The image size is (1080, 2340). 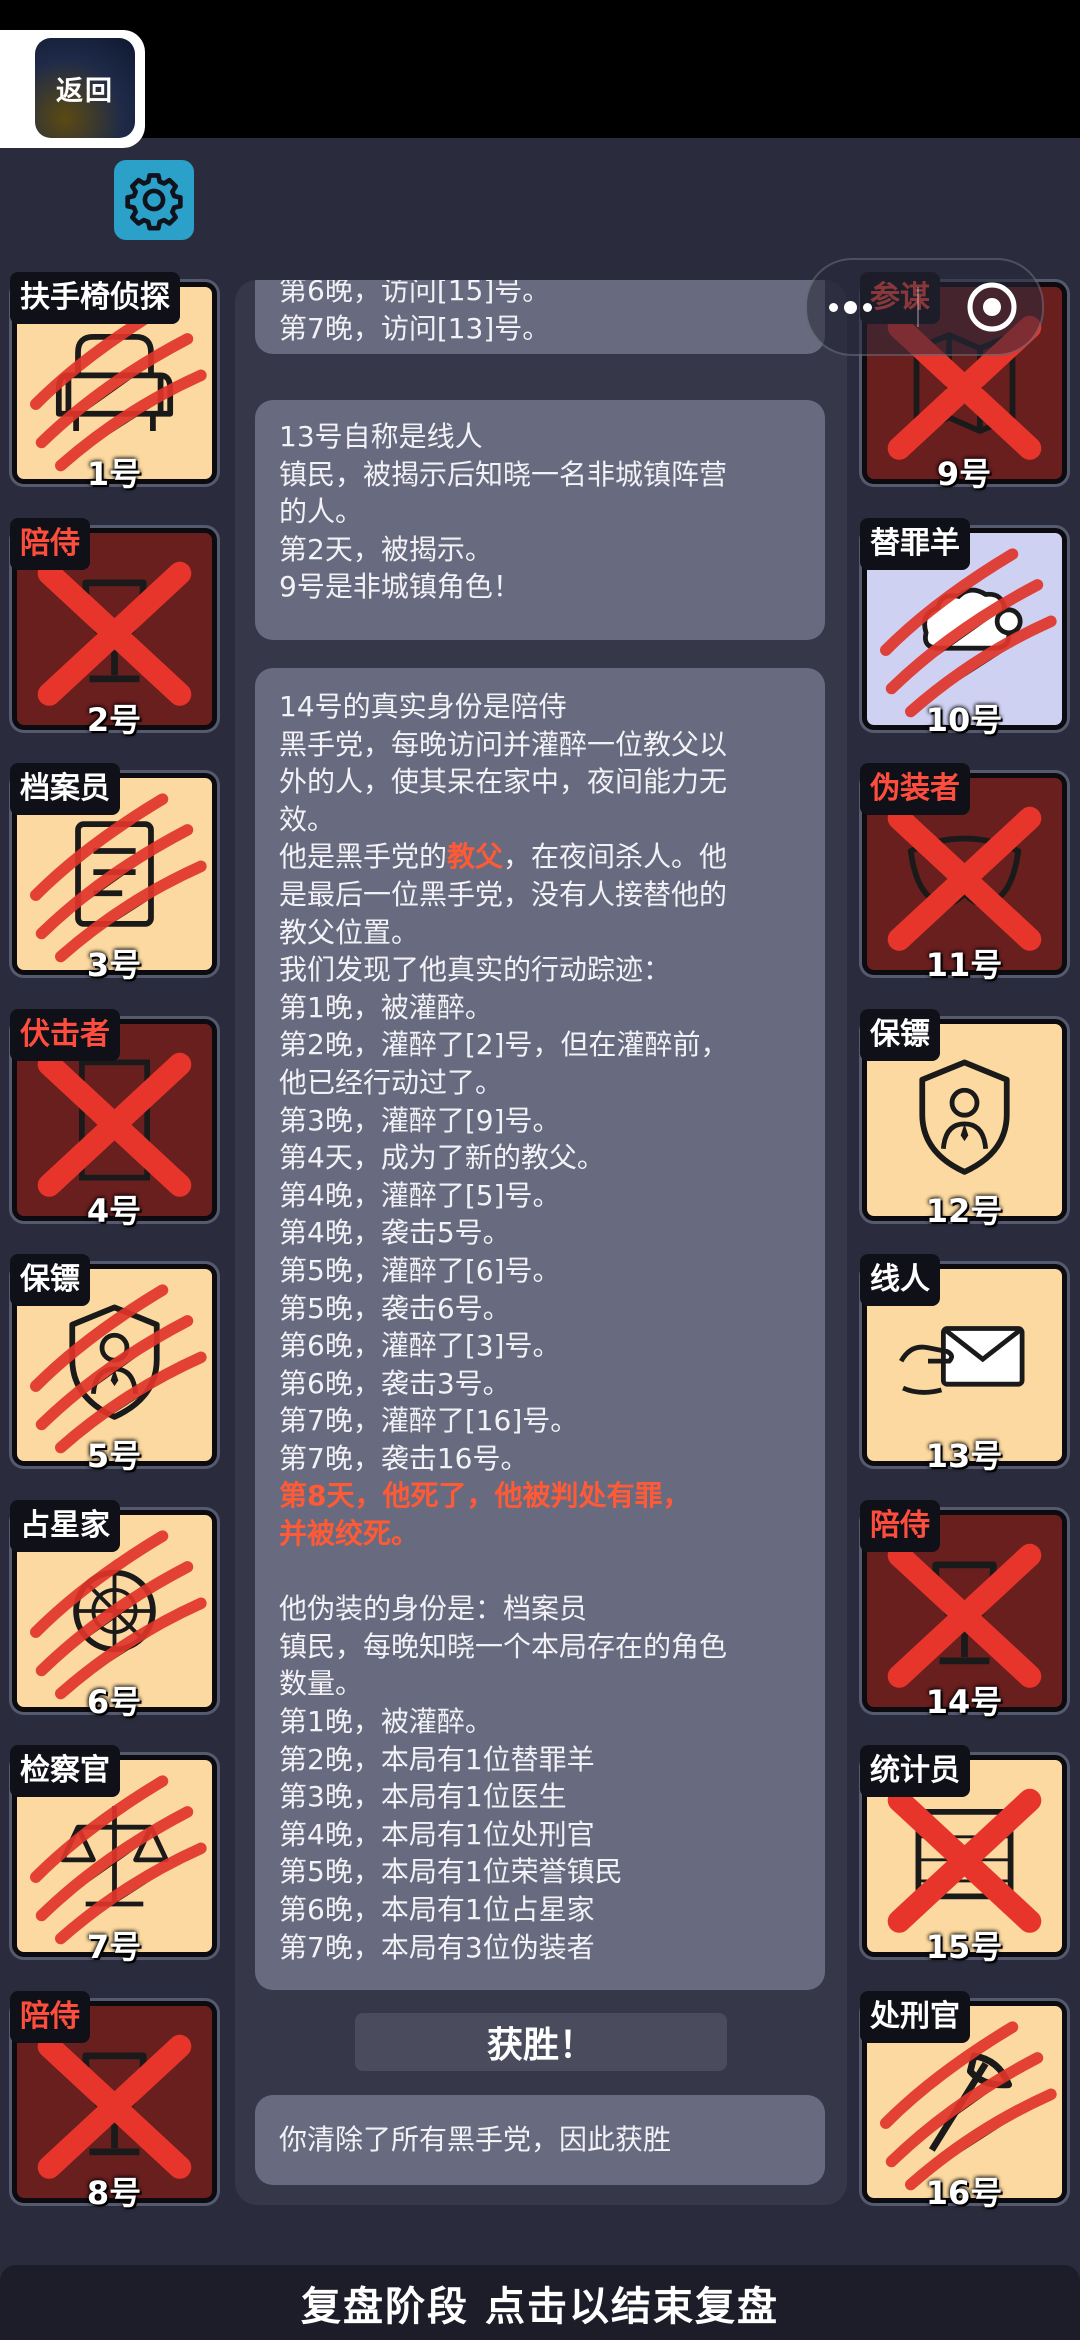 What do you see at coordinates (615, 857) in the screenshot?
I see `log-text: ，在夜间杀人。他` at bounding box center [615, 857].